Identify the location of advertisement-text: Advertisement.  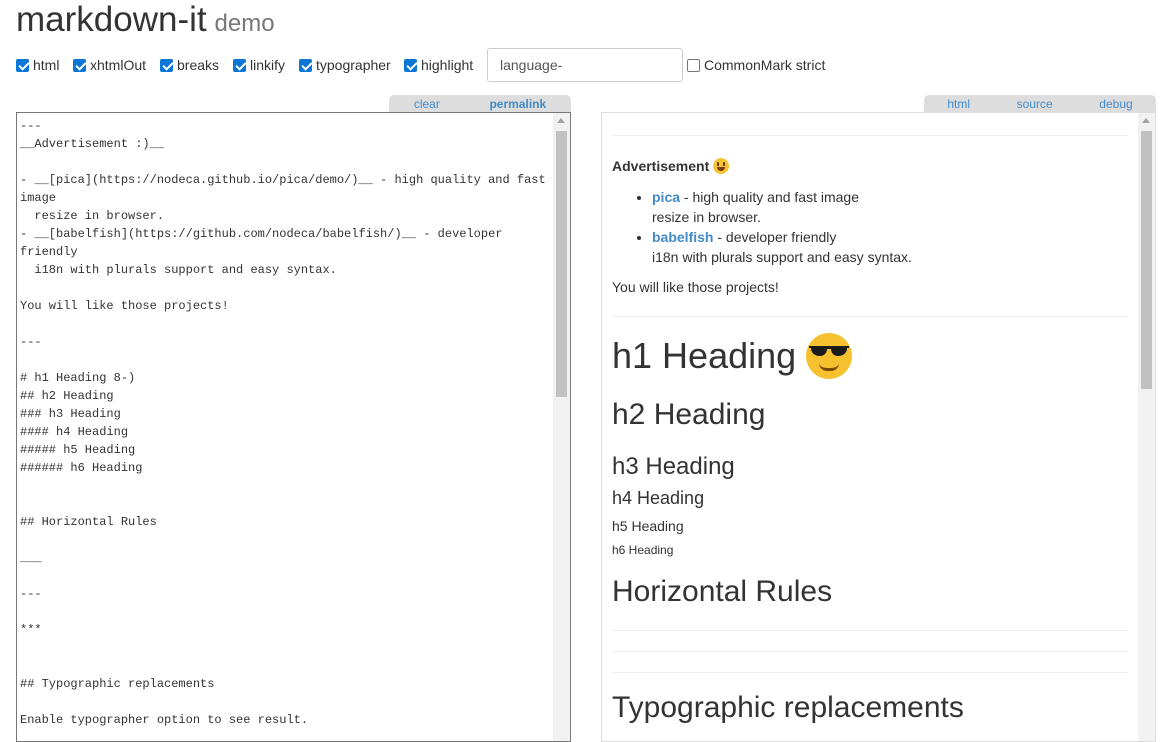
(661, 166).